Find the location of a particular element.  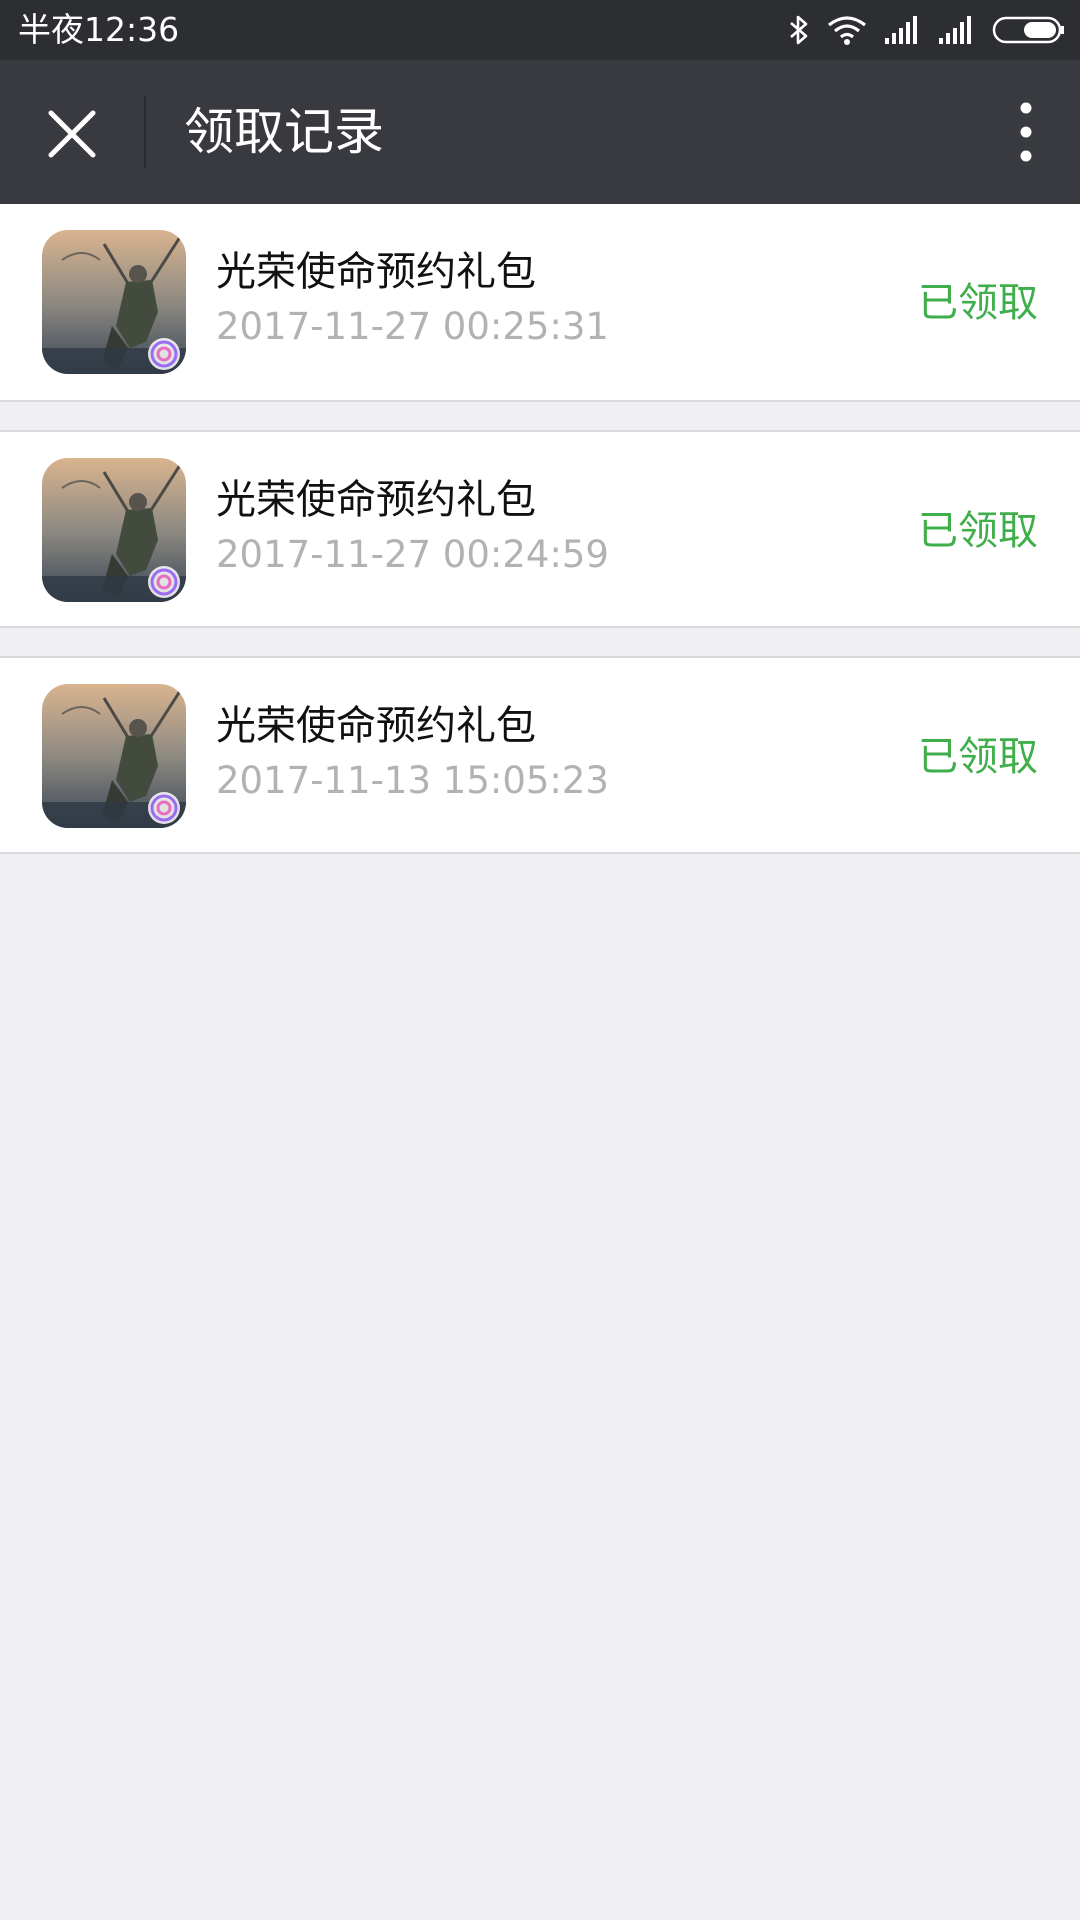

nav-divider is located at coordinates (145, 132).